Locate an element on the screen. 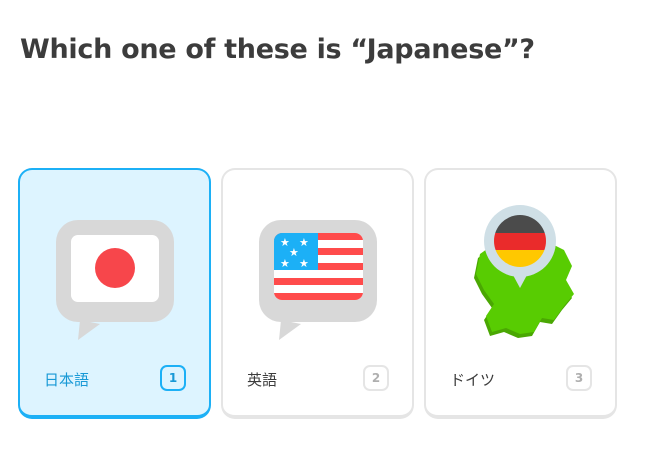 The image size is (650, 461). keyboard-shortcut-badge: 2 is located at coordinates (376, 378).